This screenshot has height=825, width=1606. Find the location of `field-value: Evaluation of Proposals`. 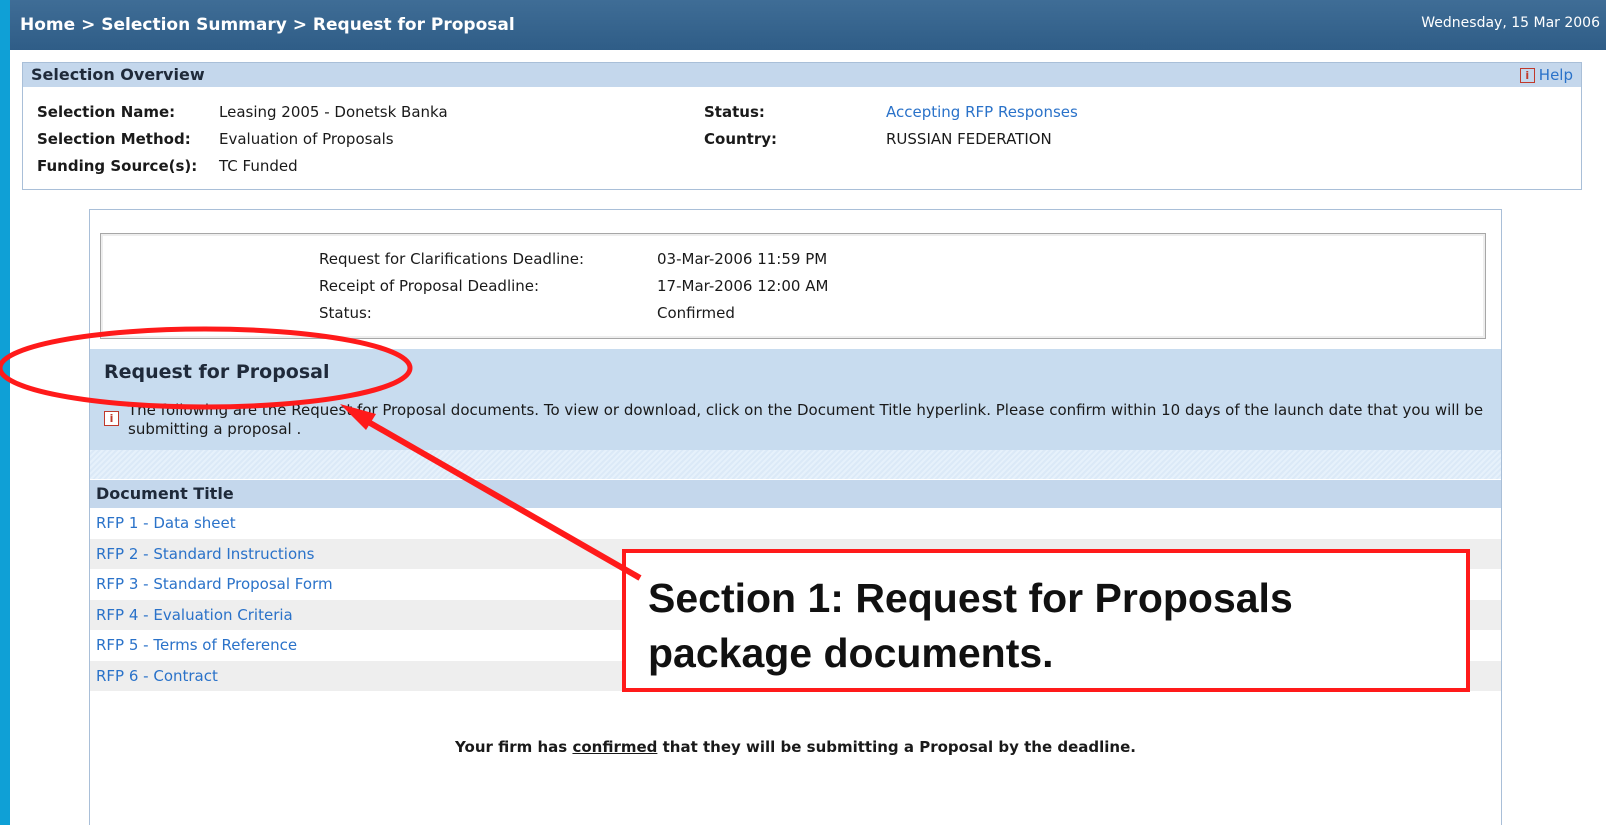

field-value: Evaluation of Proposals is located at coordinates (306, 139).